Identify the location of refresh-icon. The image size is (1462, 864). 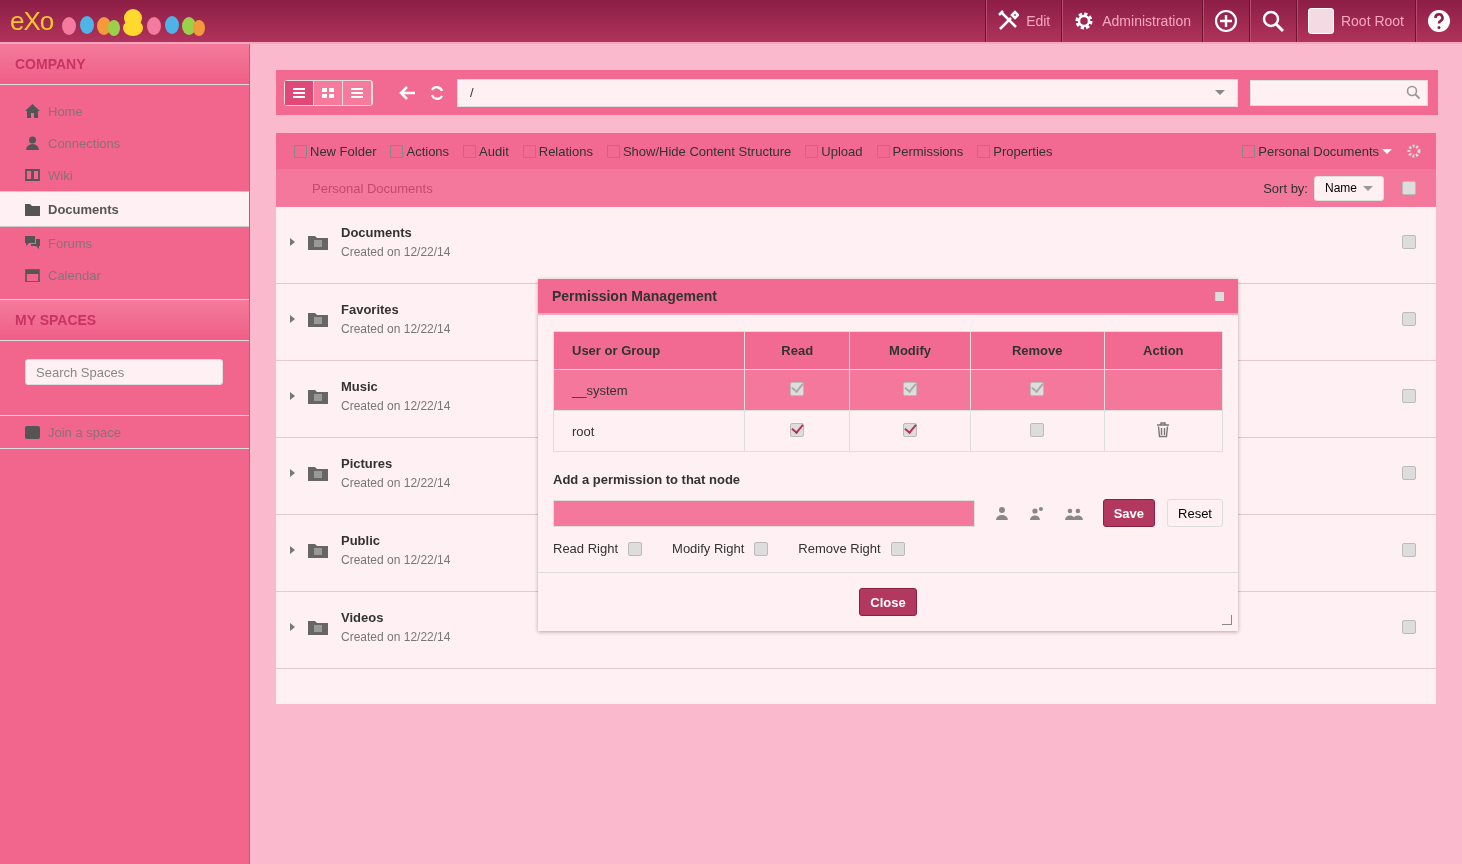
(437, 92).